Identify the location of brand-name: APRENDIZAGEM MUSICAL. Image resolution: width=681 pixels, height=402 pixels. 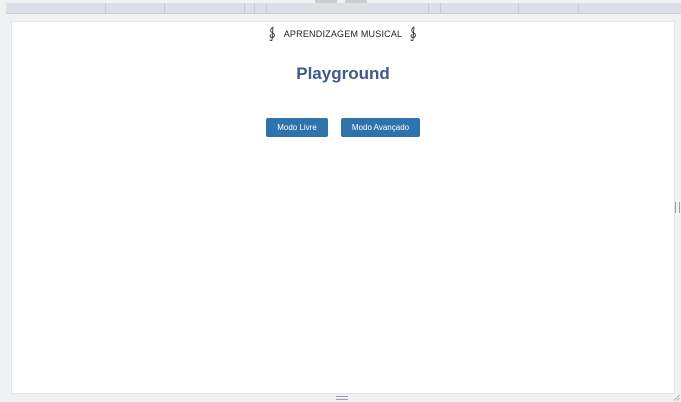
(343, 33).